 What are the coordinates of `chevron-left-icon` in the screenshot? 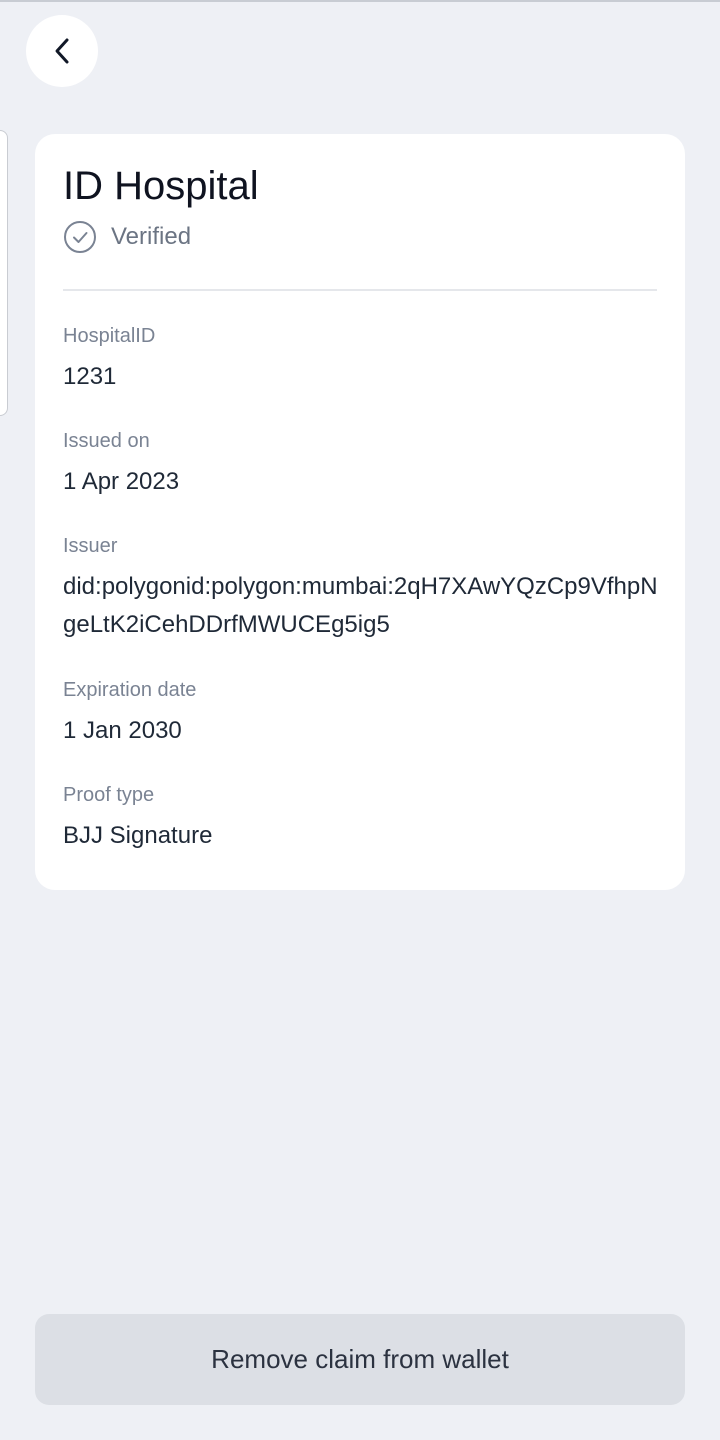 It's located at (62, 51).